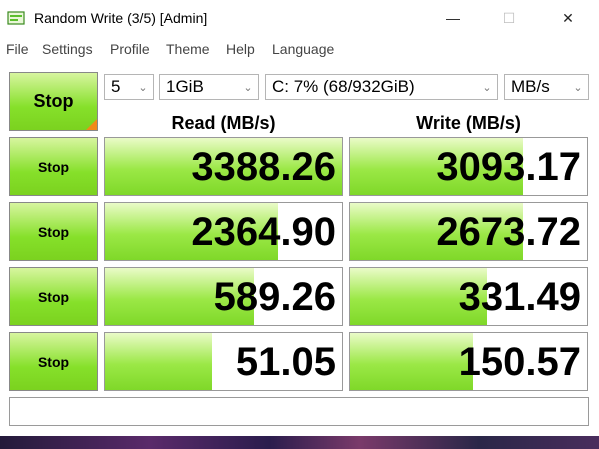  What do you see at coordinates (116, 86) in the screenshot?
I see `test-count-value: 5` at bounding box center [116, 86].